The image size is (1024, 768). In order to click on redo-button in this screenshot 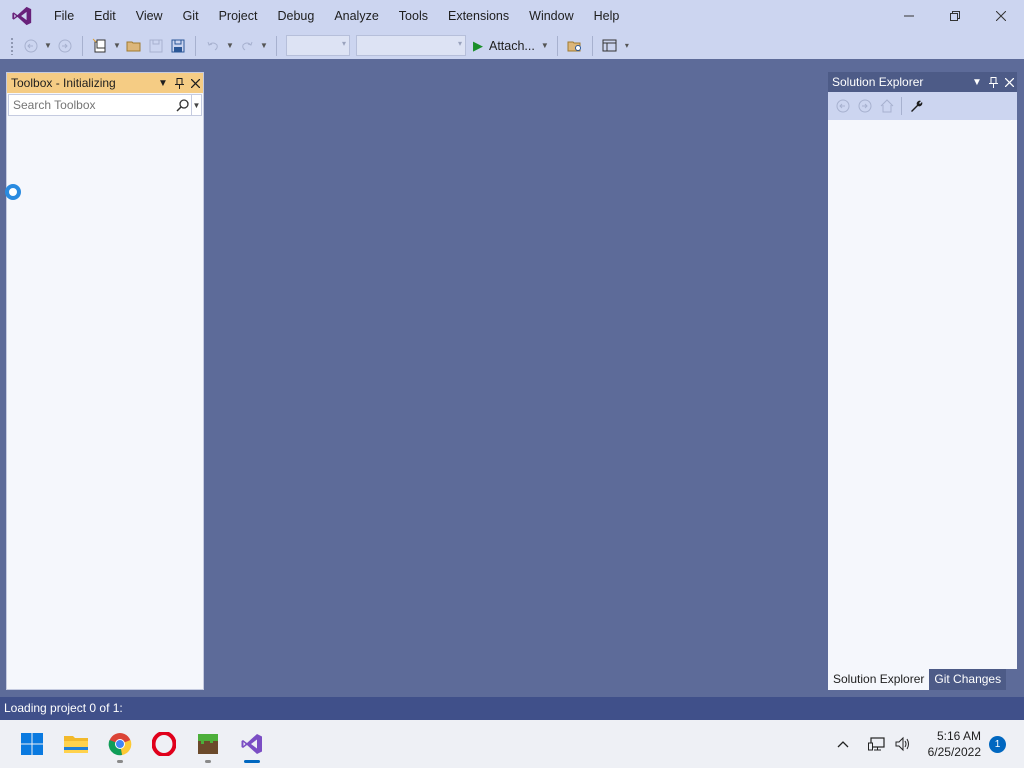, I will do `click(247, 46)`.